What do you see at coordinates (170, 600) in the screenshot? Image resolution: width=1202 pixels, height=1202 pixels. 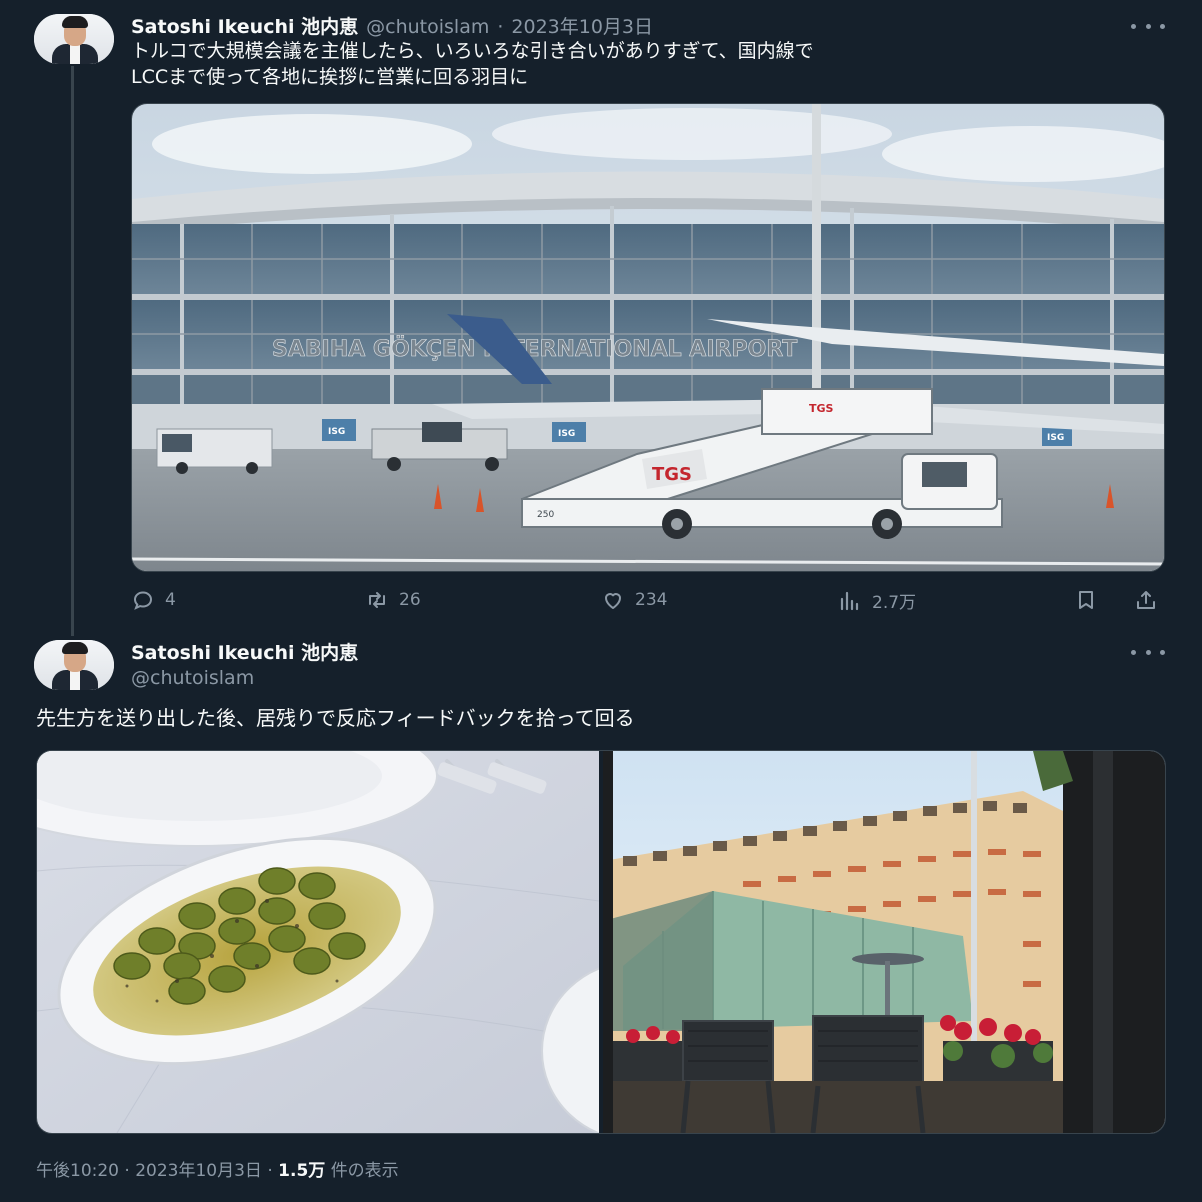 I see `reply-count: 4` at bounding box center [170, 600].